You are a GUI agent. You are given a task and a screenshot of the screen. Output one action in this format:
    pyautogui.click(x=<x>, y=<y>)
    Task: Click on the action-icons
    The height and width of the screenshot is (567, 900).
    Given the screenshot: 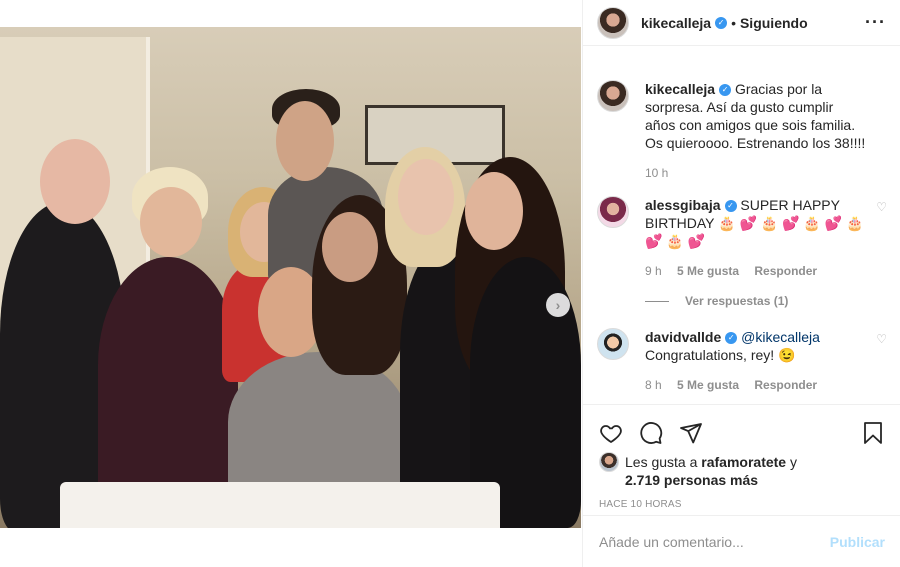 What is the action you would take?
    pyautogui.click(x=742, y=433)
    